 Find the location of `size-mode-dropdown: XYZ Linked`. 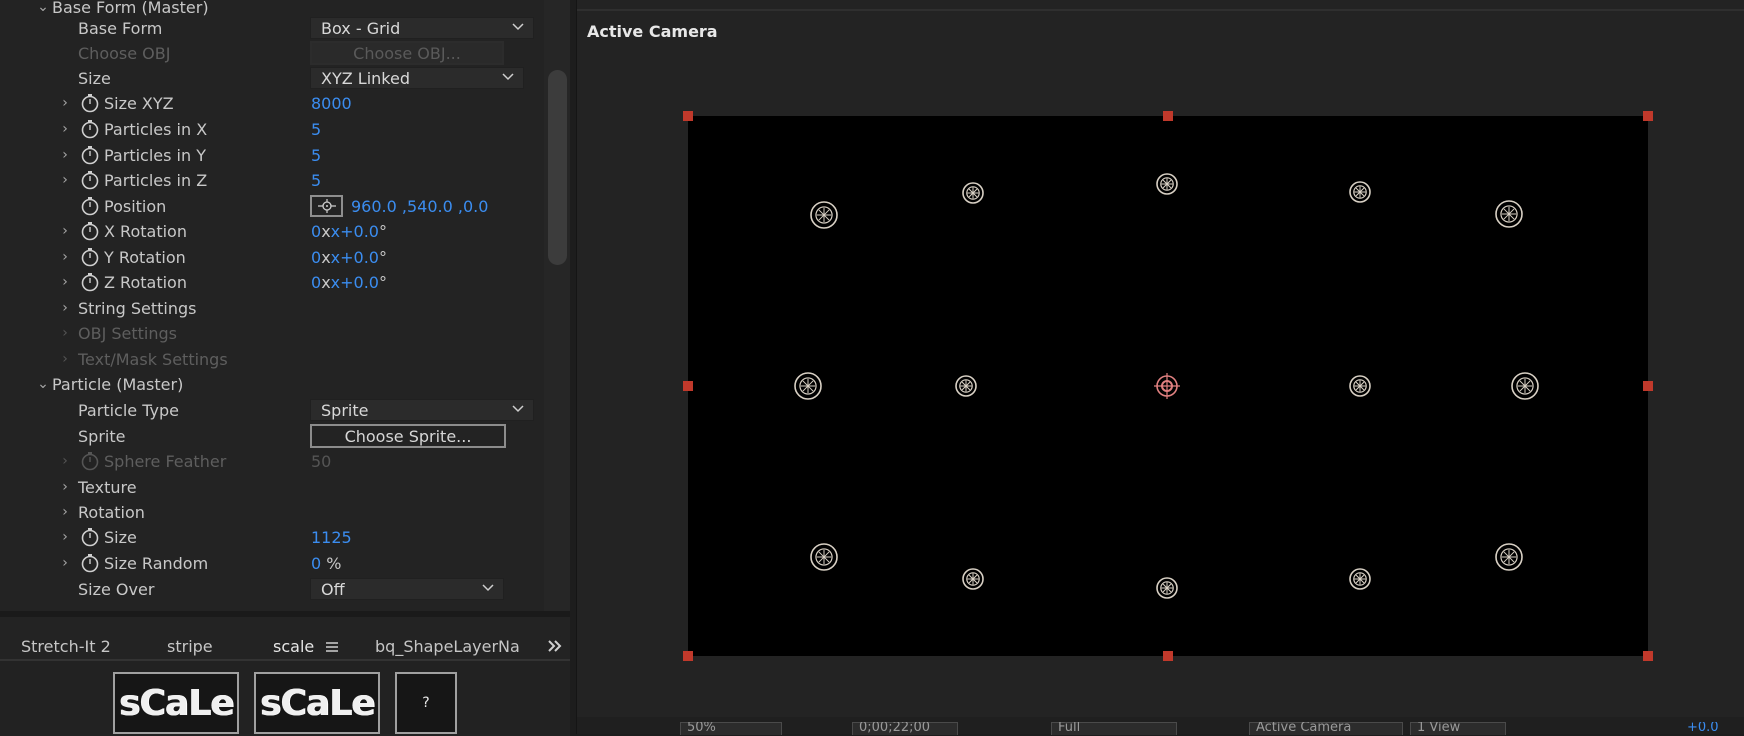

size-mode-dropdown: XYZ Linked is located at coordinates (417, 78).